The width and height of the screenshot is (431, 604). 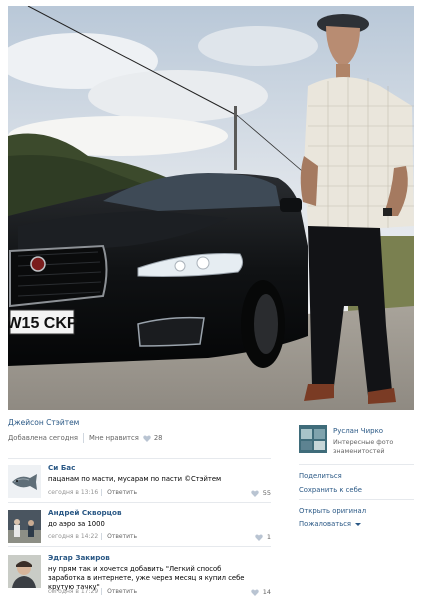 I want to click on people-avatar, so click(x=24, y=526).